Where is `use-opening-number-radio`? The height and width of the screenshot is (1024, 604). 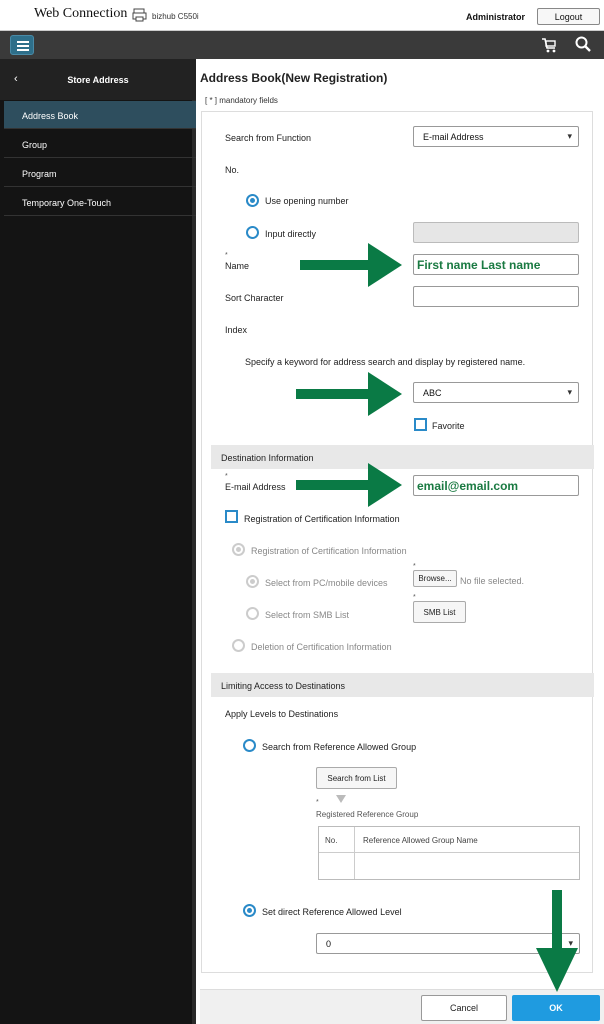 use-opening-number-radio is located at coordinates (252, 200).